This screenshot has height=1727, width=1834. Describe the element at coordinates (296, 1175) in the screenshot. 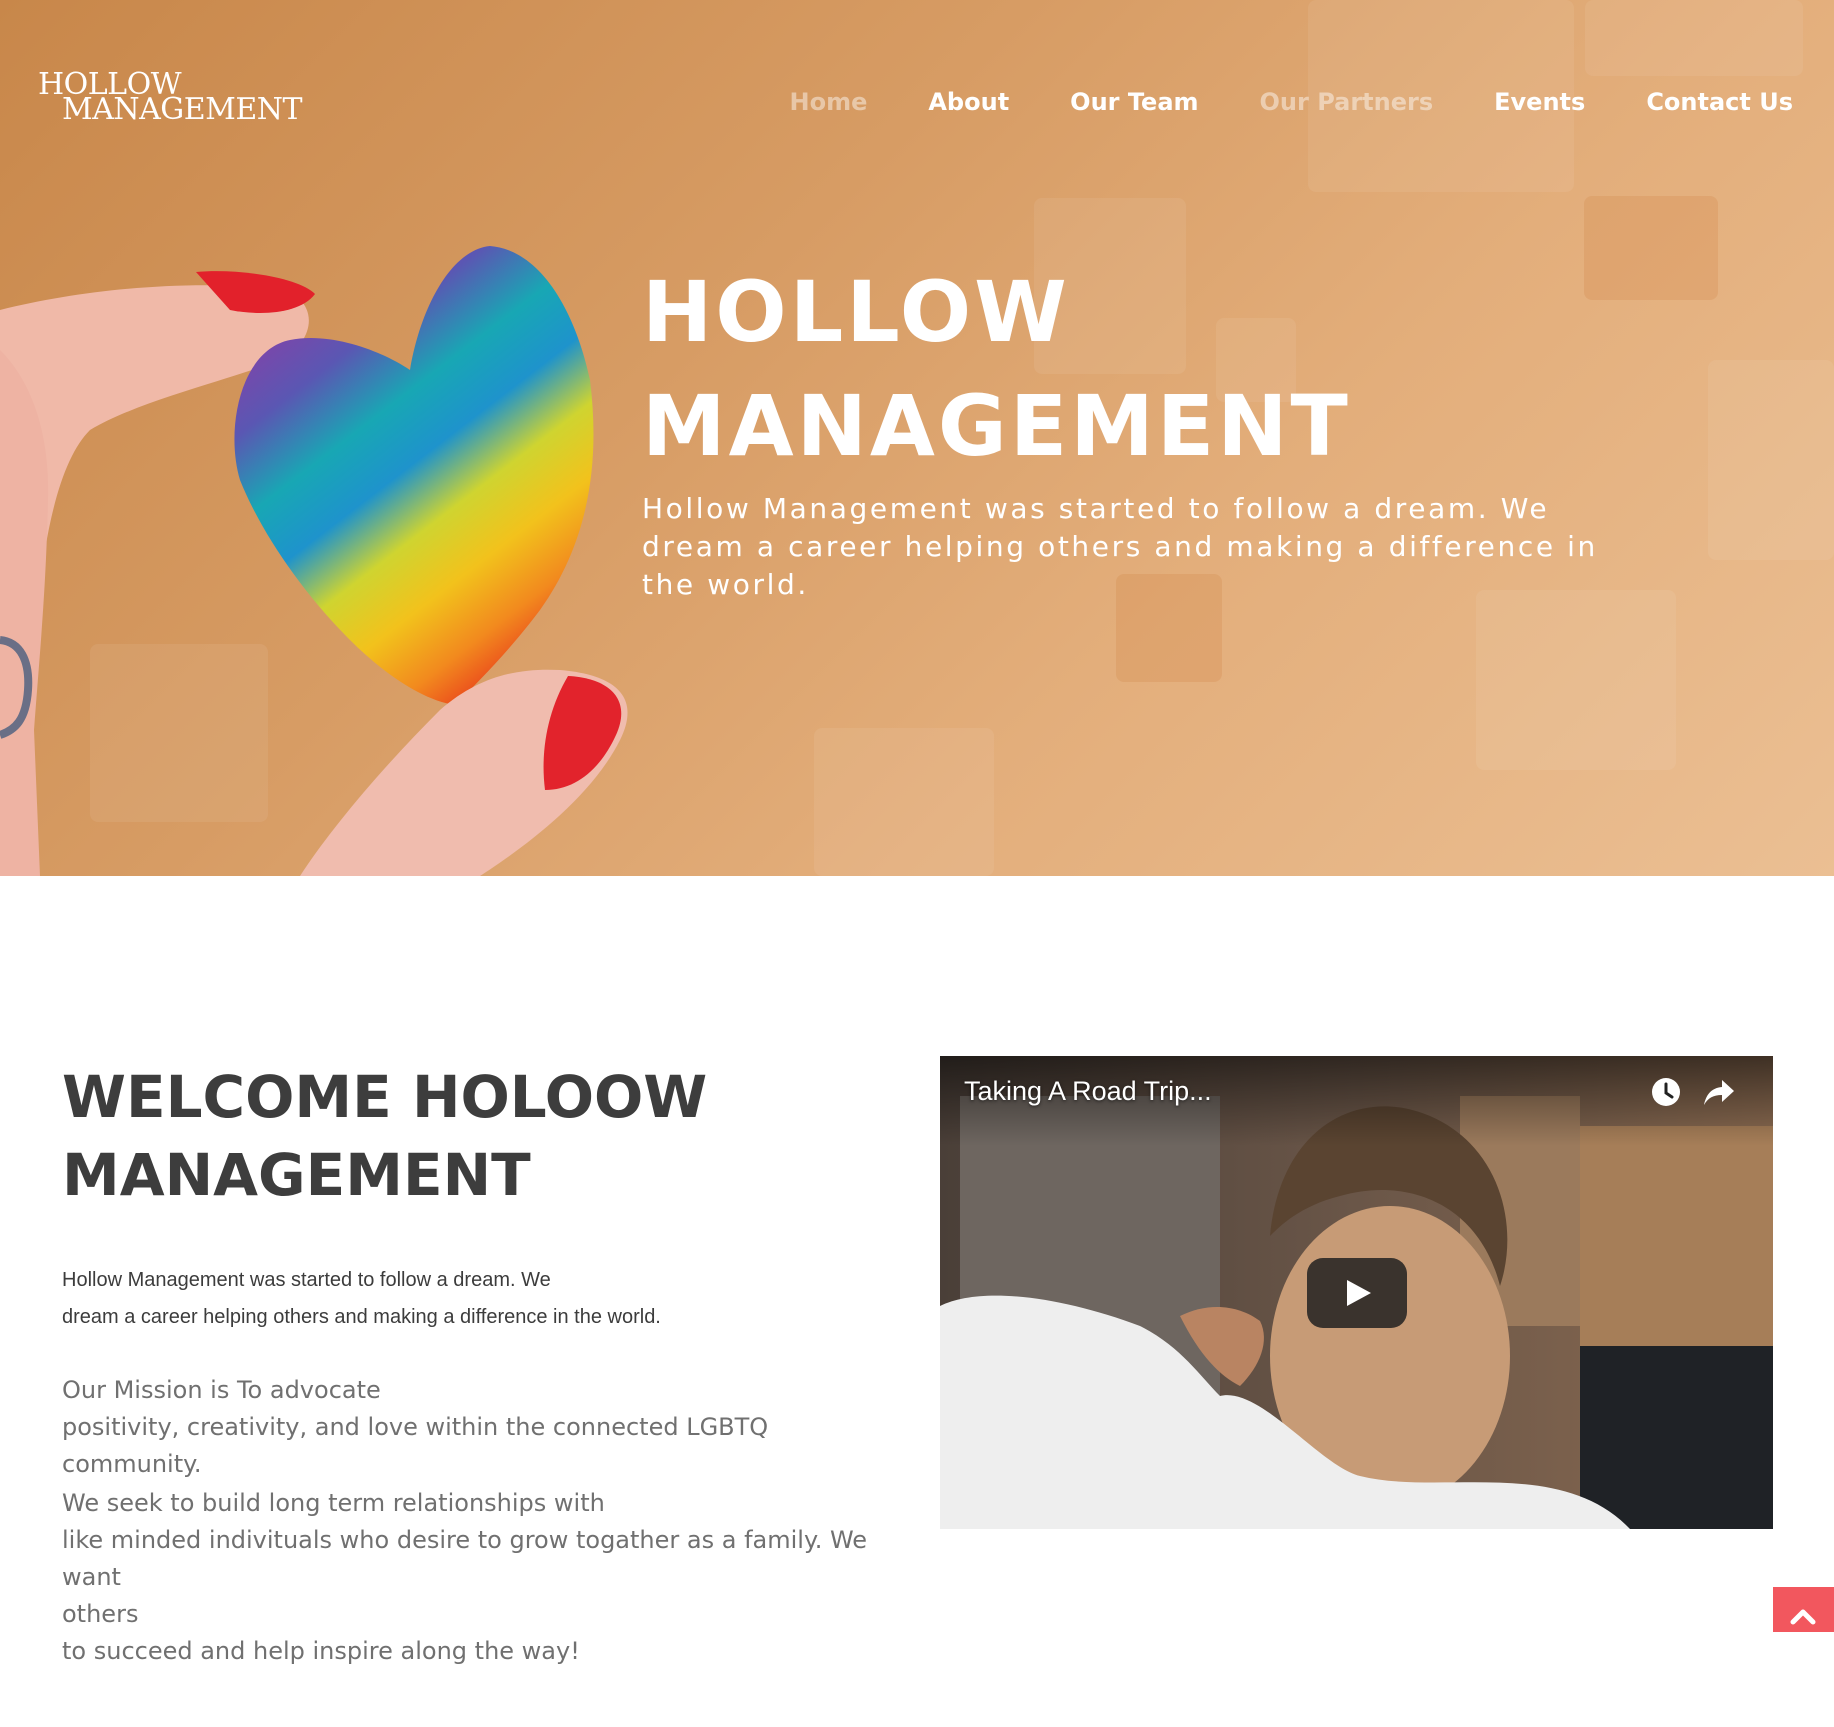

I see `welcome-title-line-2: MANAGEMENT` at that location.